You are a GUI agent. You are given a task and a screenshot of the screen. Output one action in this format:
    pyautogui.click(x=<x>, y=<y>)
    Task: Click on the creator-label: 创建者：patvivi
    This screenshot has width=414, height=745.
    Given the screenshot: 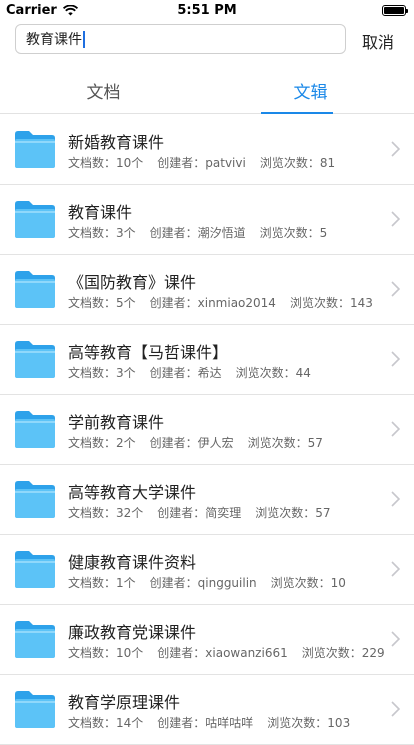 What is the action you would take?
    pyautogui.click(x=201, y=163)
    